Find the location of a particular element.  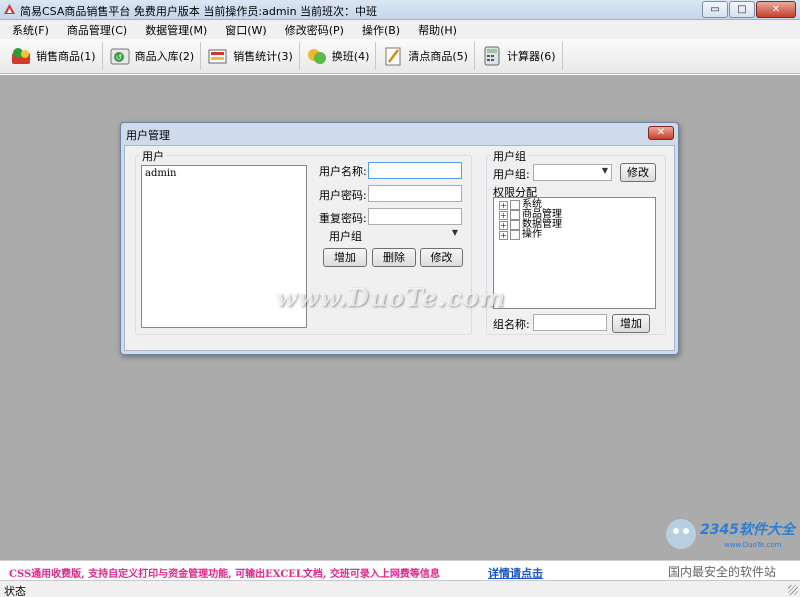

stock-in-button: ↺ 商品入库(2) is located at coordinates (152, 56).